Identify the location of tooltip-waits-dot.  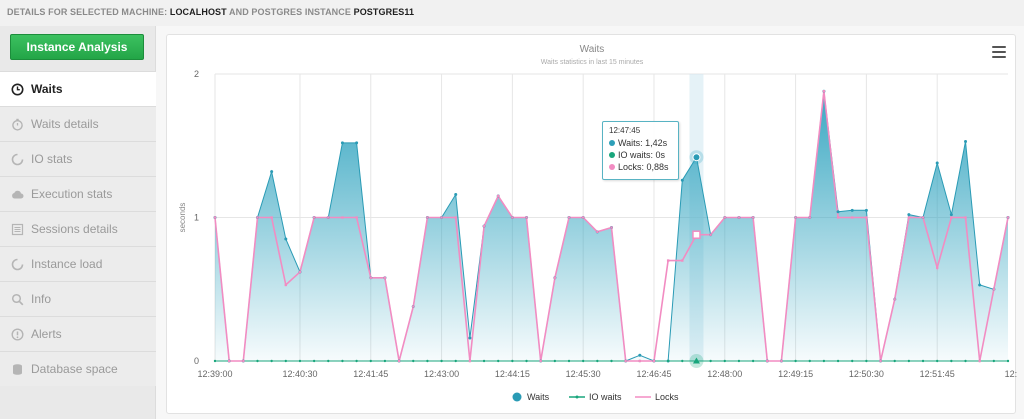
(612, 143).